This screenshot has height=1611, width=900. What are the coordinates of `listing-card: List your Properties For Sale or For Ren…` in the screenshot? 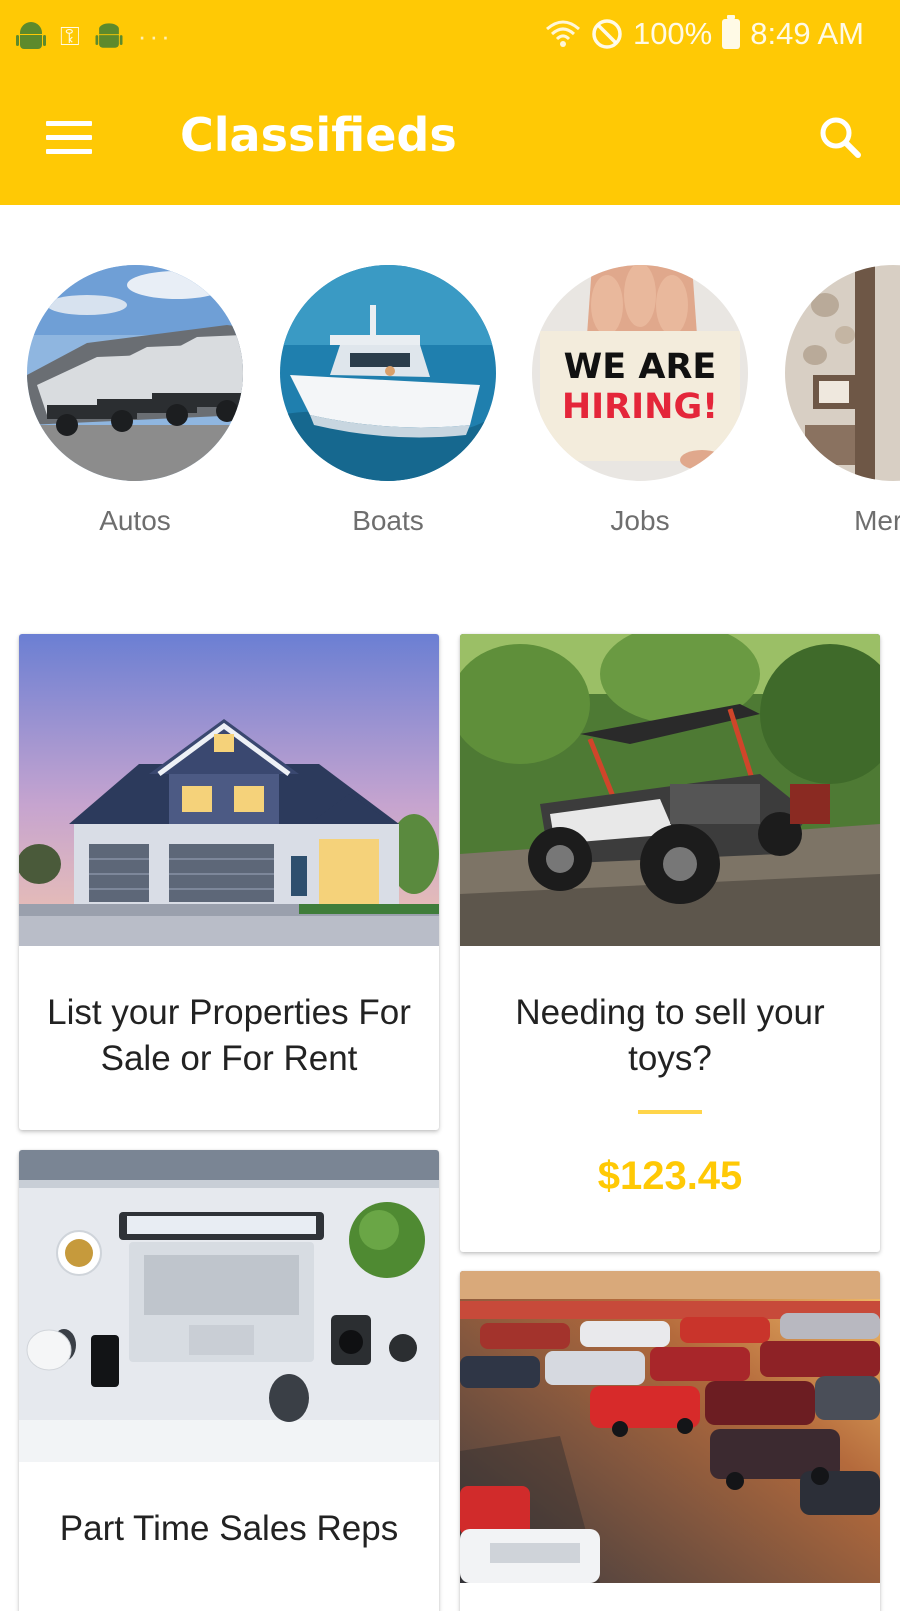 It's located at (229, 882).